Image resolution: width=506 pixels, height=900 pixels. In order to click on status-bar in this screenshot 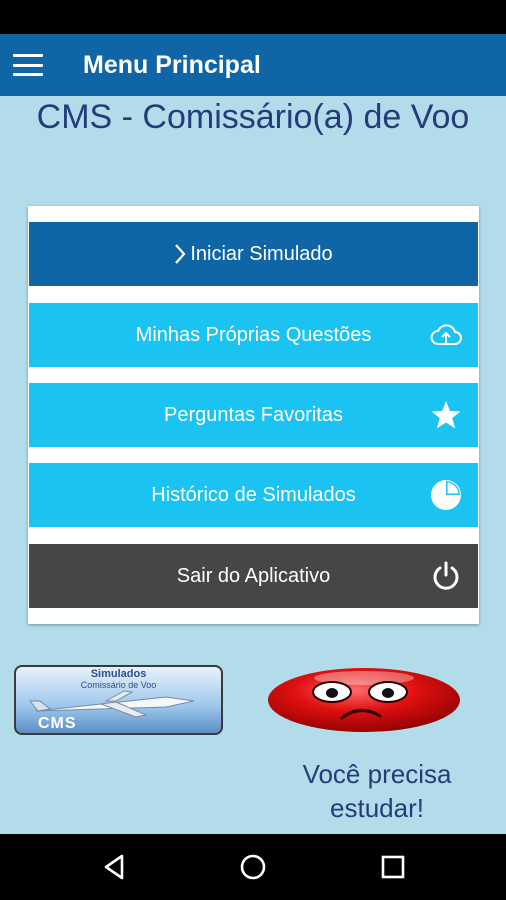, I will do `click(253, 17)`.